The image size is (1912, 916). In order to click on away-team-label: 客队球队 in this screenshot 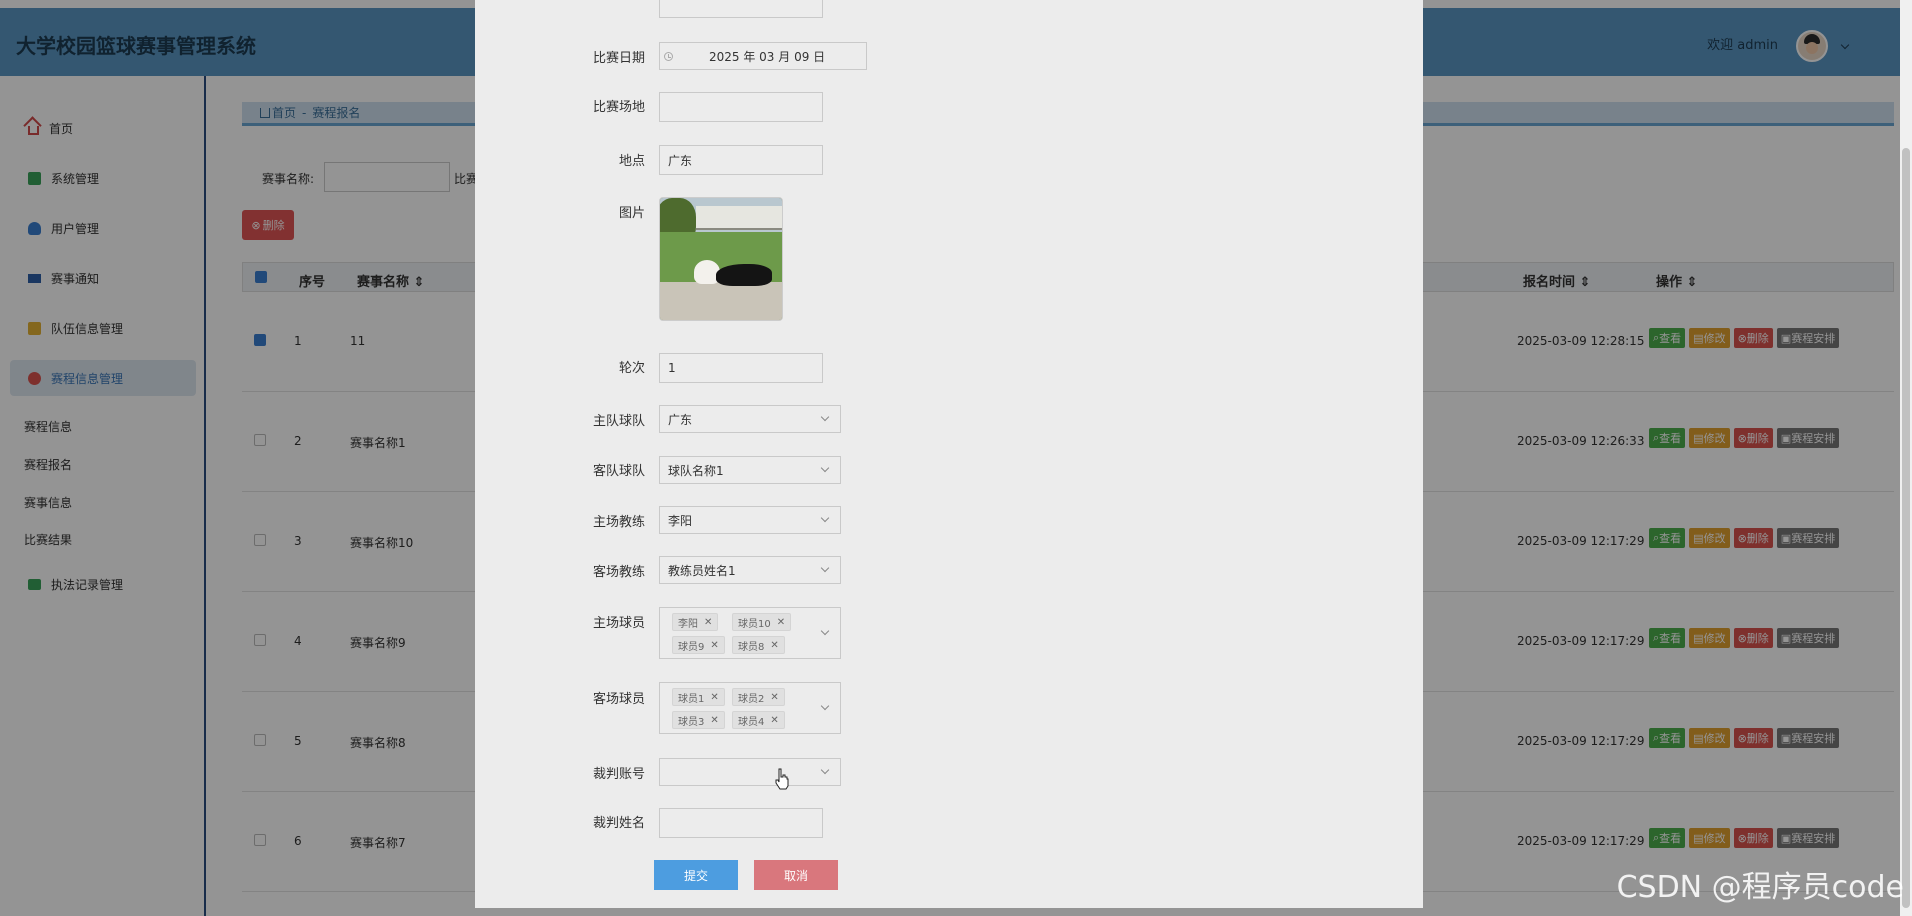, I will do `click(618, 471)`.